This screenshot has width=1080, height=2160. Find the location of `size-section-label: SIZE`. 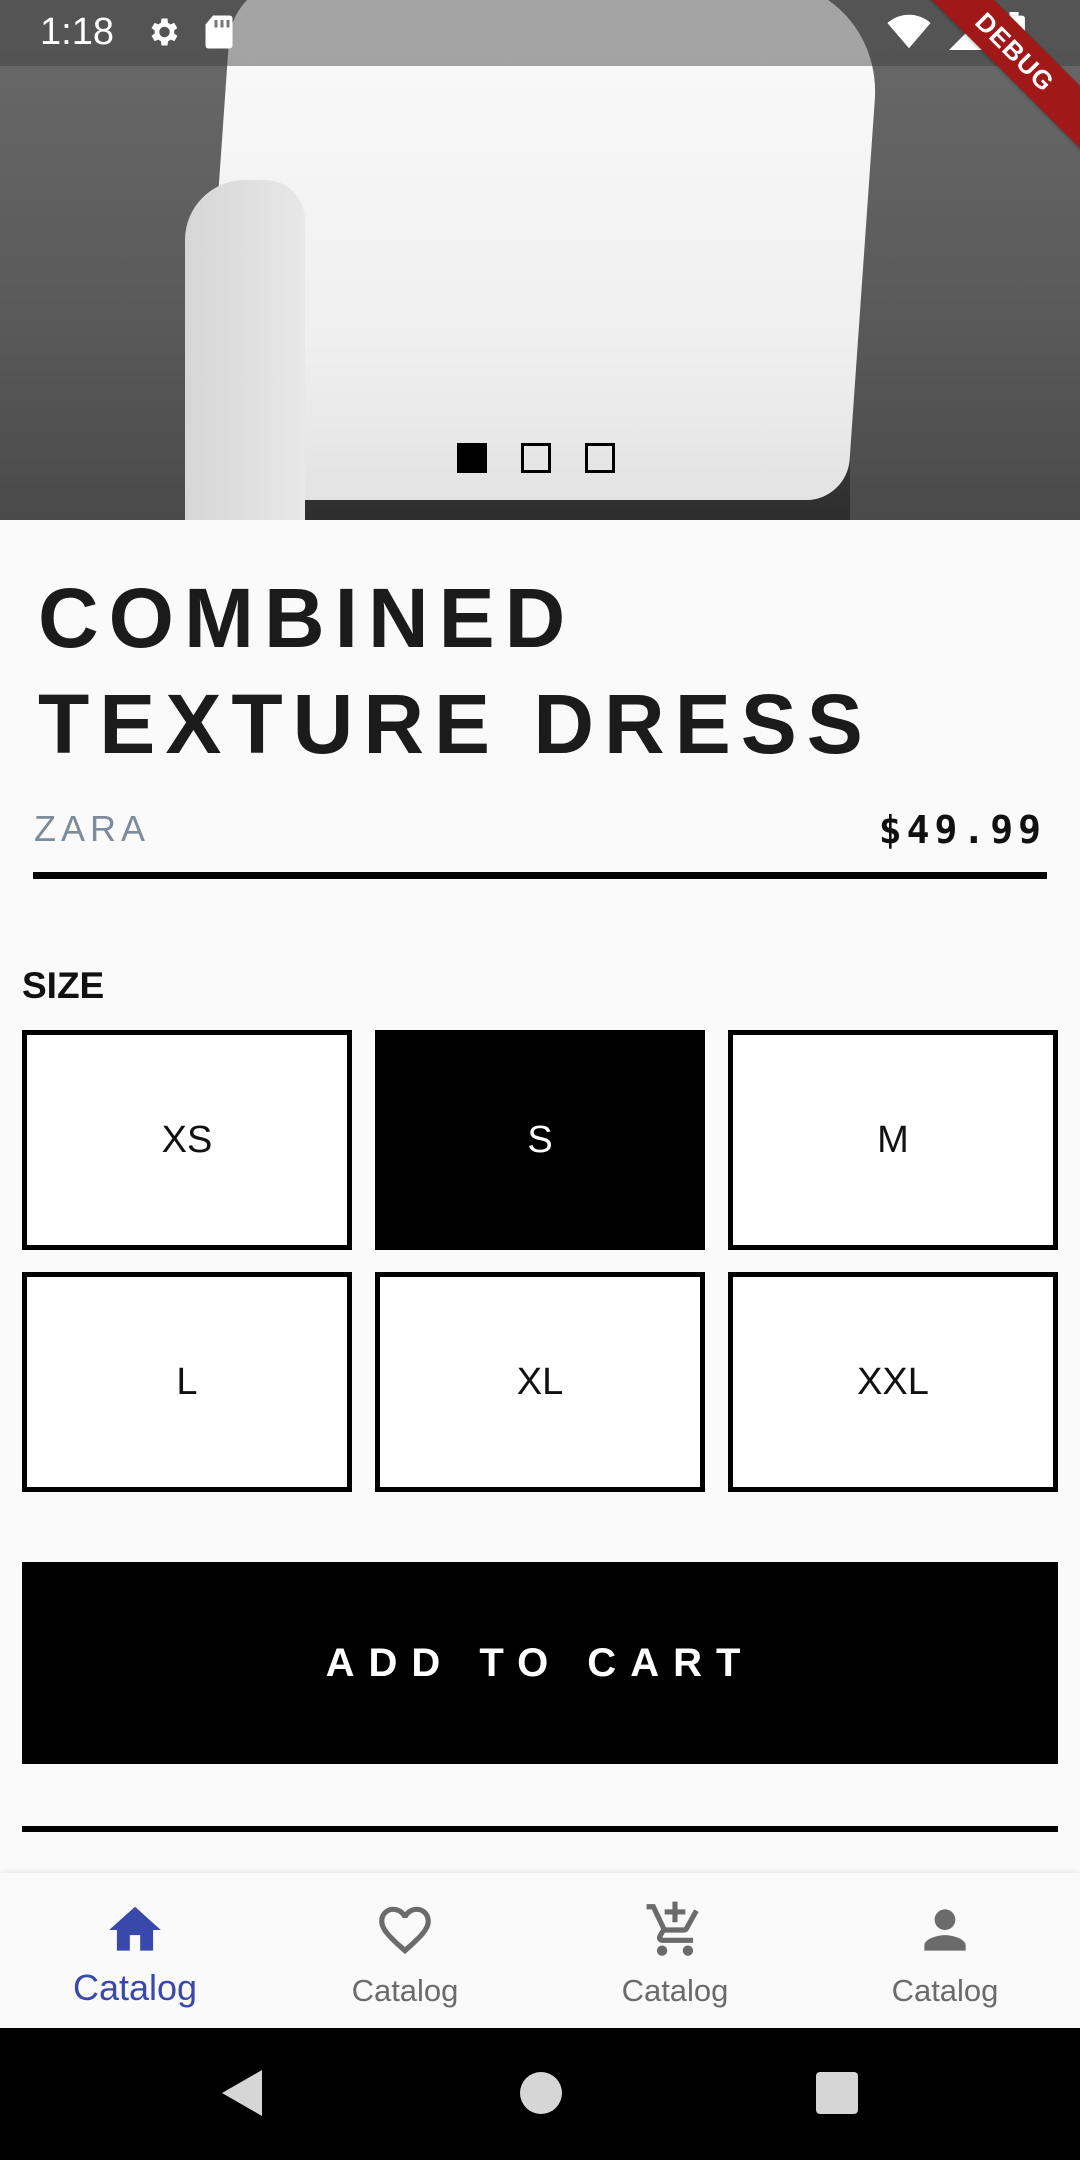

size-section-label: SIZE is located at coordinates (63, 985).